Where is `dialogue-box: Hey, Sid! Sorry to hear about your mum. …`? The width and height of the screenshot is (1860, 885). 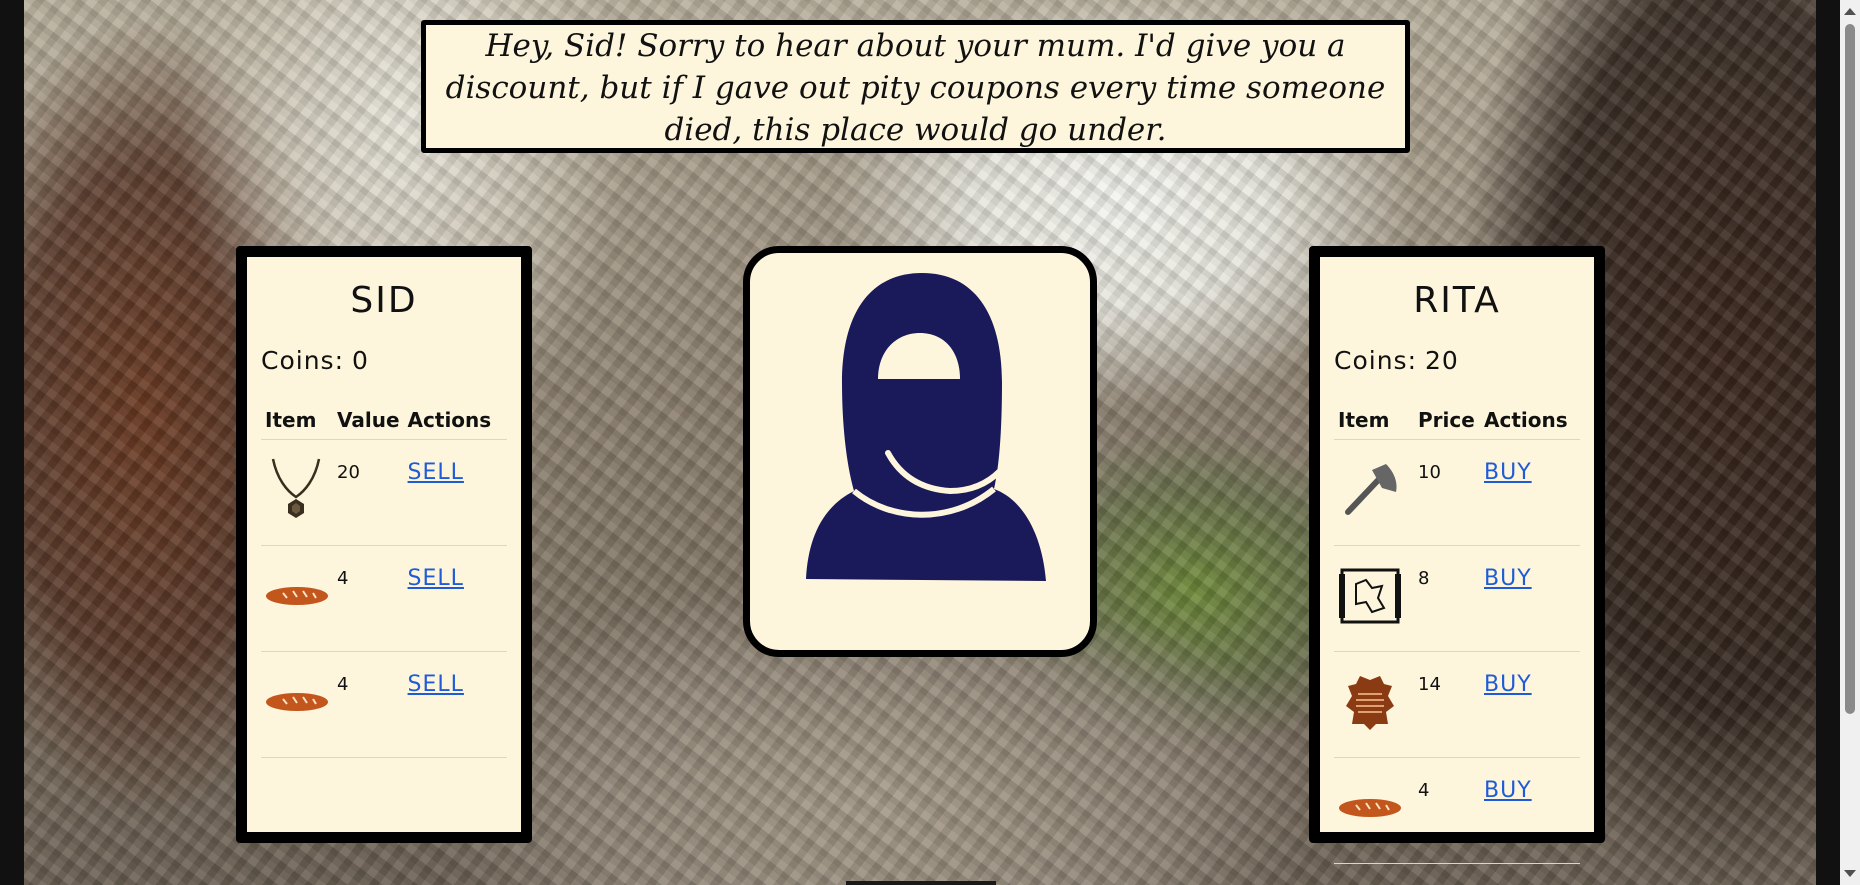 dialogue-box: Hey, Sid! Sorry to hear about your mum. … is located at coordinates (915, 86).